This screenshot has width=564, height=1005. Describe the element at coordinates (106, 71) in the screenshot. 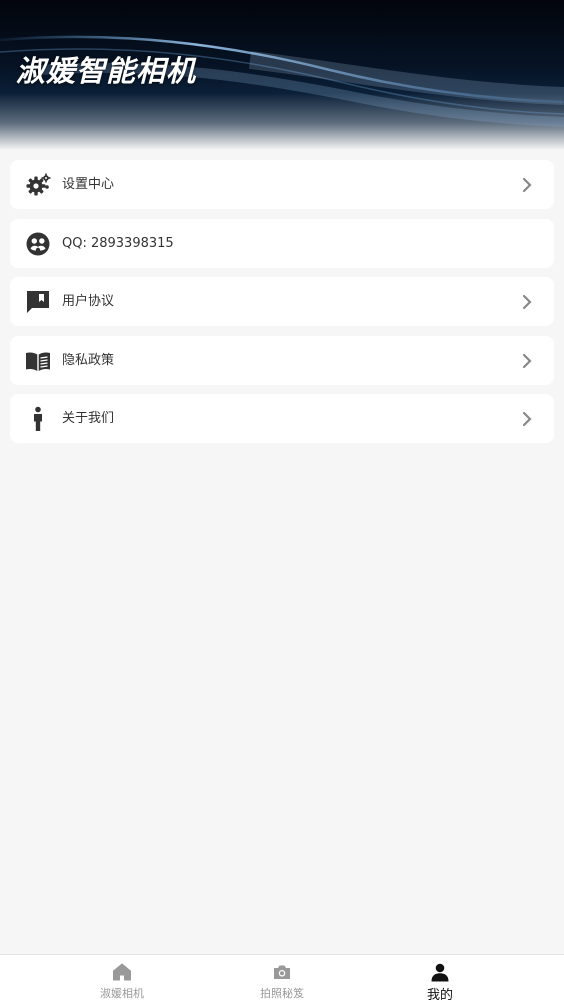

I see `app-title: 淑媛智能相机` at that location.